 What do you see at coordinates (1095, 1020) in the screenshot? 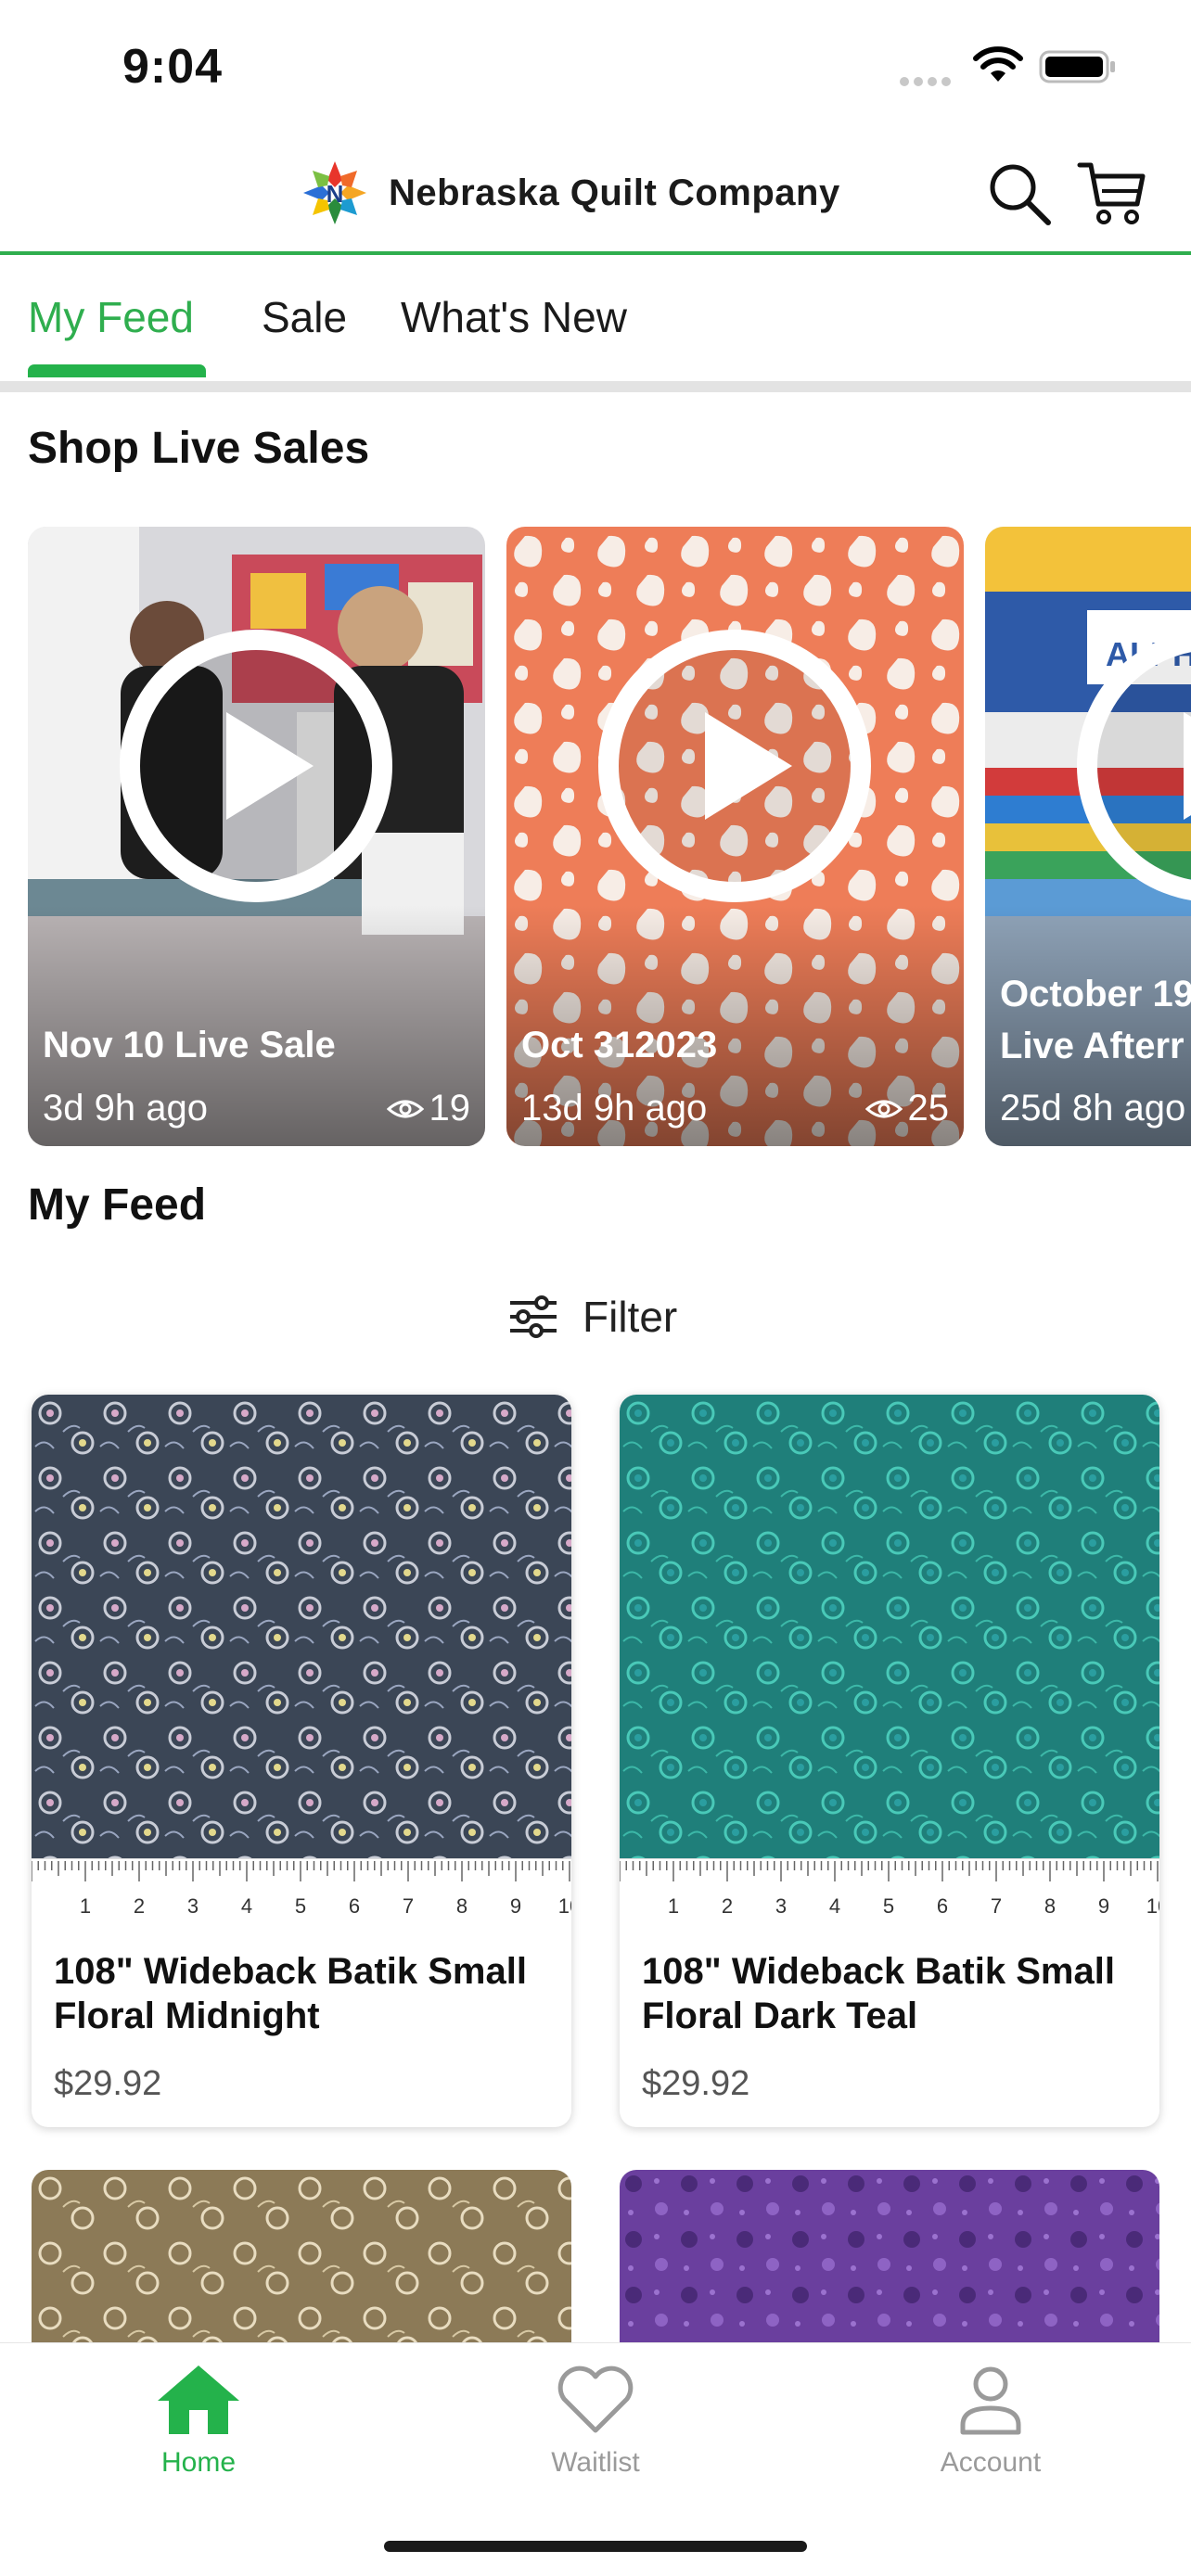
I see `live-sale-title: October 19 Live Afterr` at bounding box center [1095, 1020].